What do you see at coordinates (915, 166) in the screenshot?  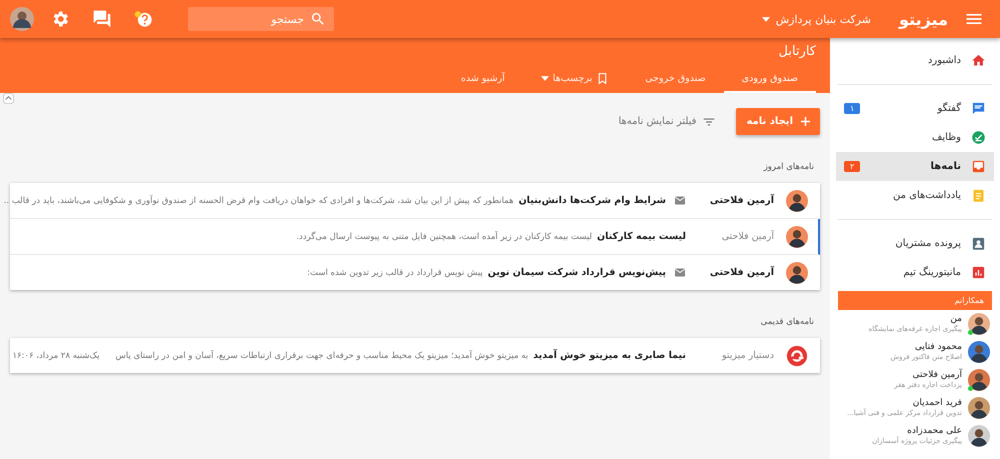 I see `nav-item: نامه‌ها ۲` at bounding box center [915, 166].